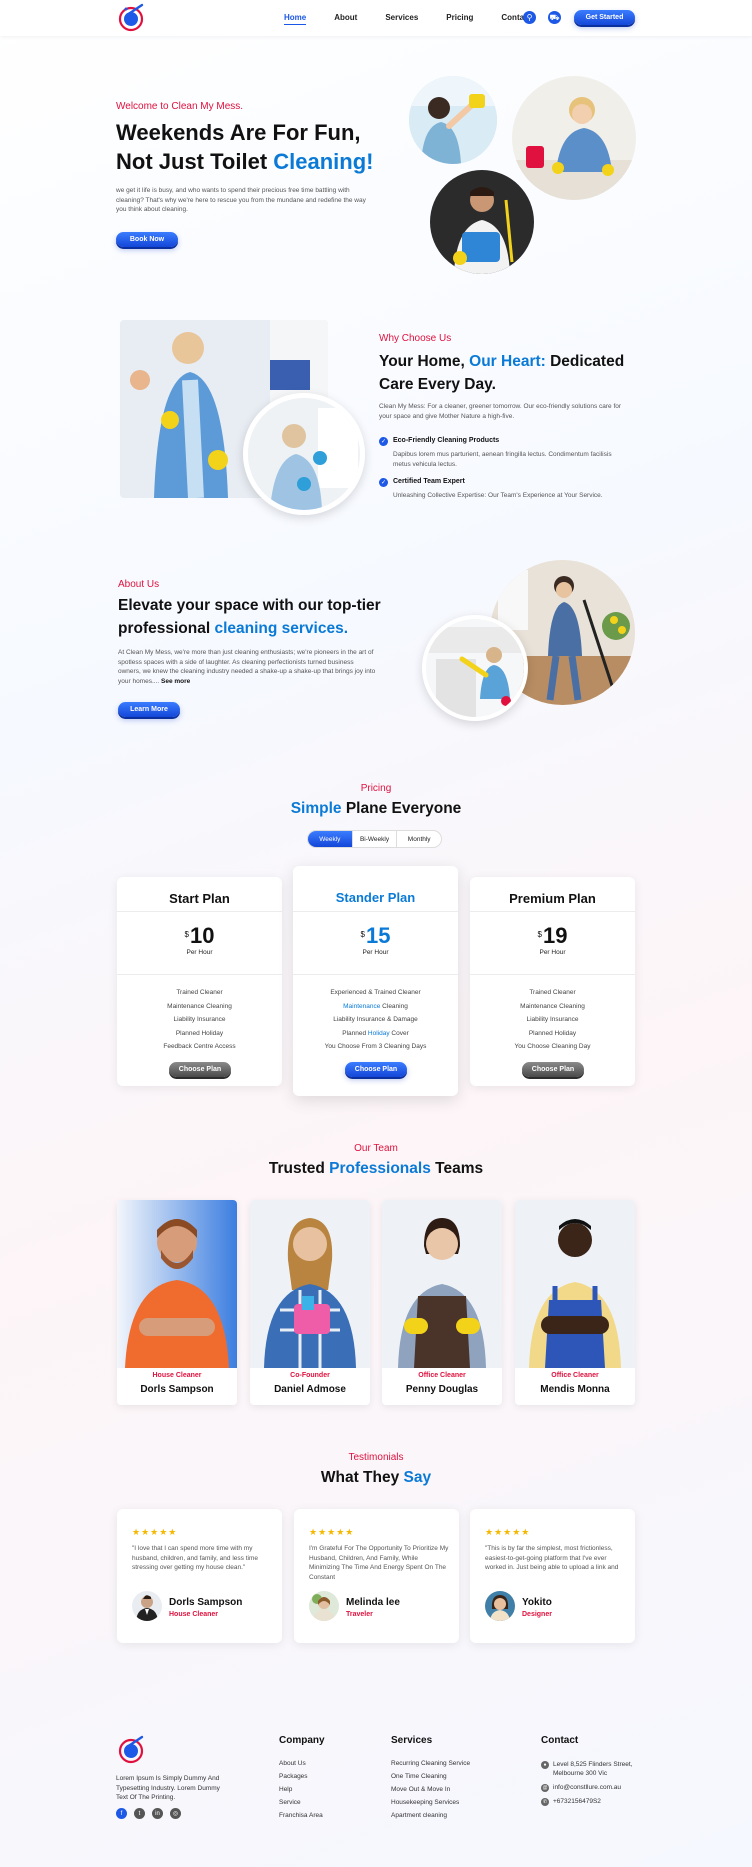 The image size is (752, 1867). Describe the element at coordinates (552, 1019) in the screenshot. I see `plan-feature: Liability Insurance` at that location.